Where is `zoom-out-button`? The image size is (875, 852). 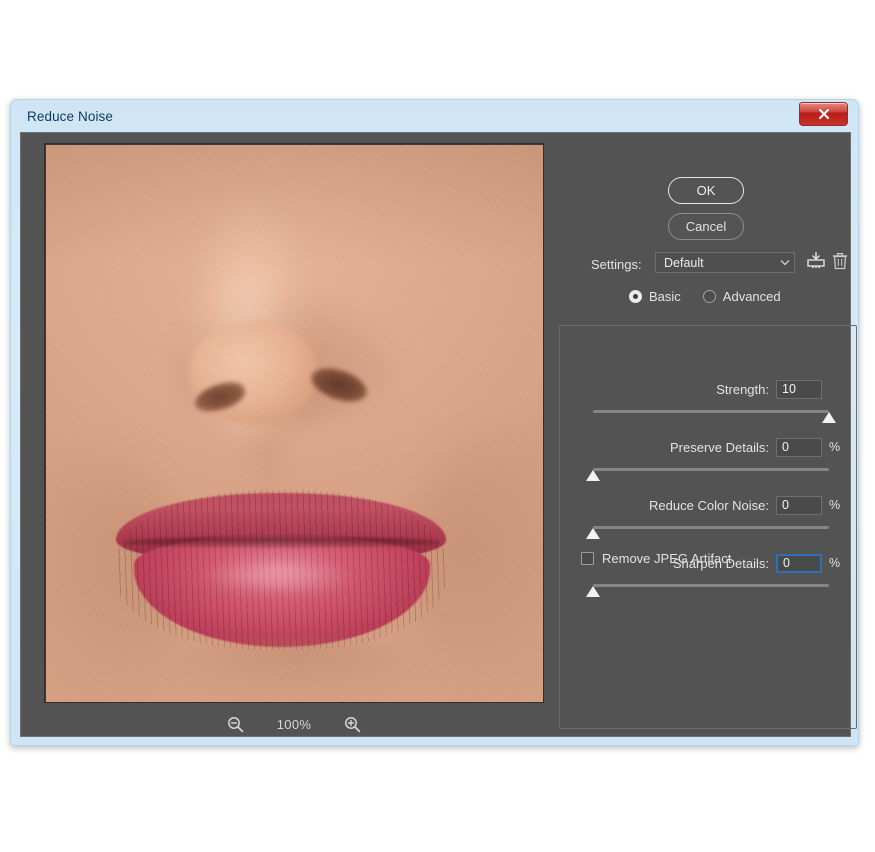
zoom-out-button is located at coordinates (235, 724).